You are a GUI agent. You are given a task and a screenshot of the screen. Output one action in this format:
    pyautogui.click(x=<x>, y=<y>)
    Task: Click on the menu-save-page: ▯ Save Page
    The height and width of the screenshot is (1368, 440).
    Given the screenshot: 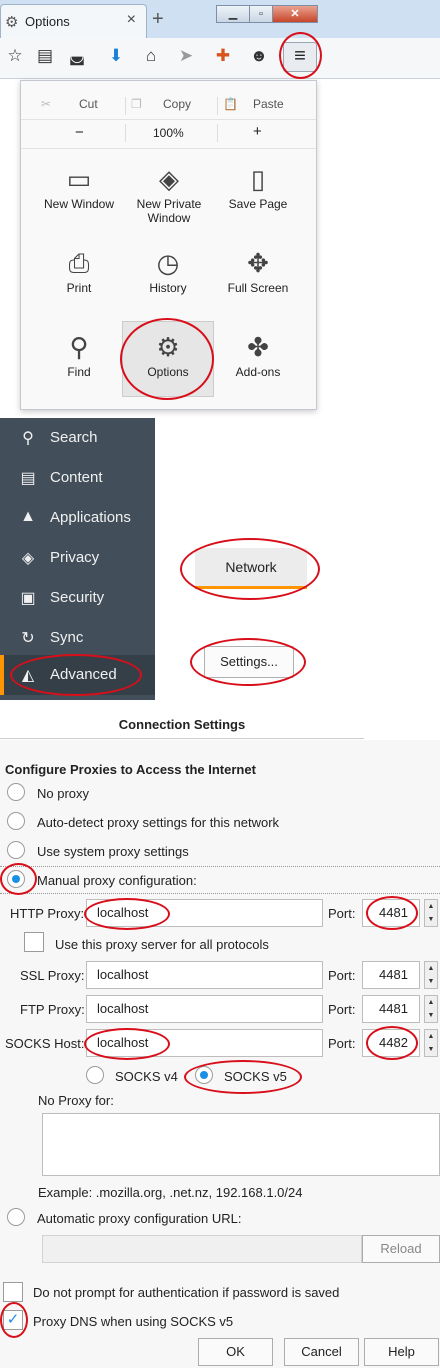 What is the action you would take?
    pyautogui.click(x=258, y=186)
    